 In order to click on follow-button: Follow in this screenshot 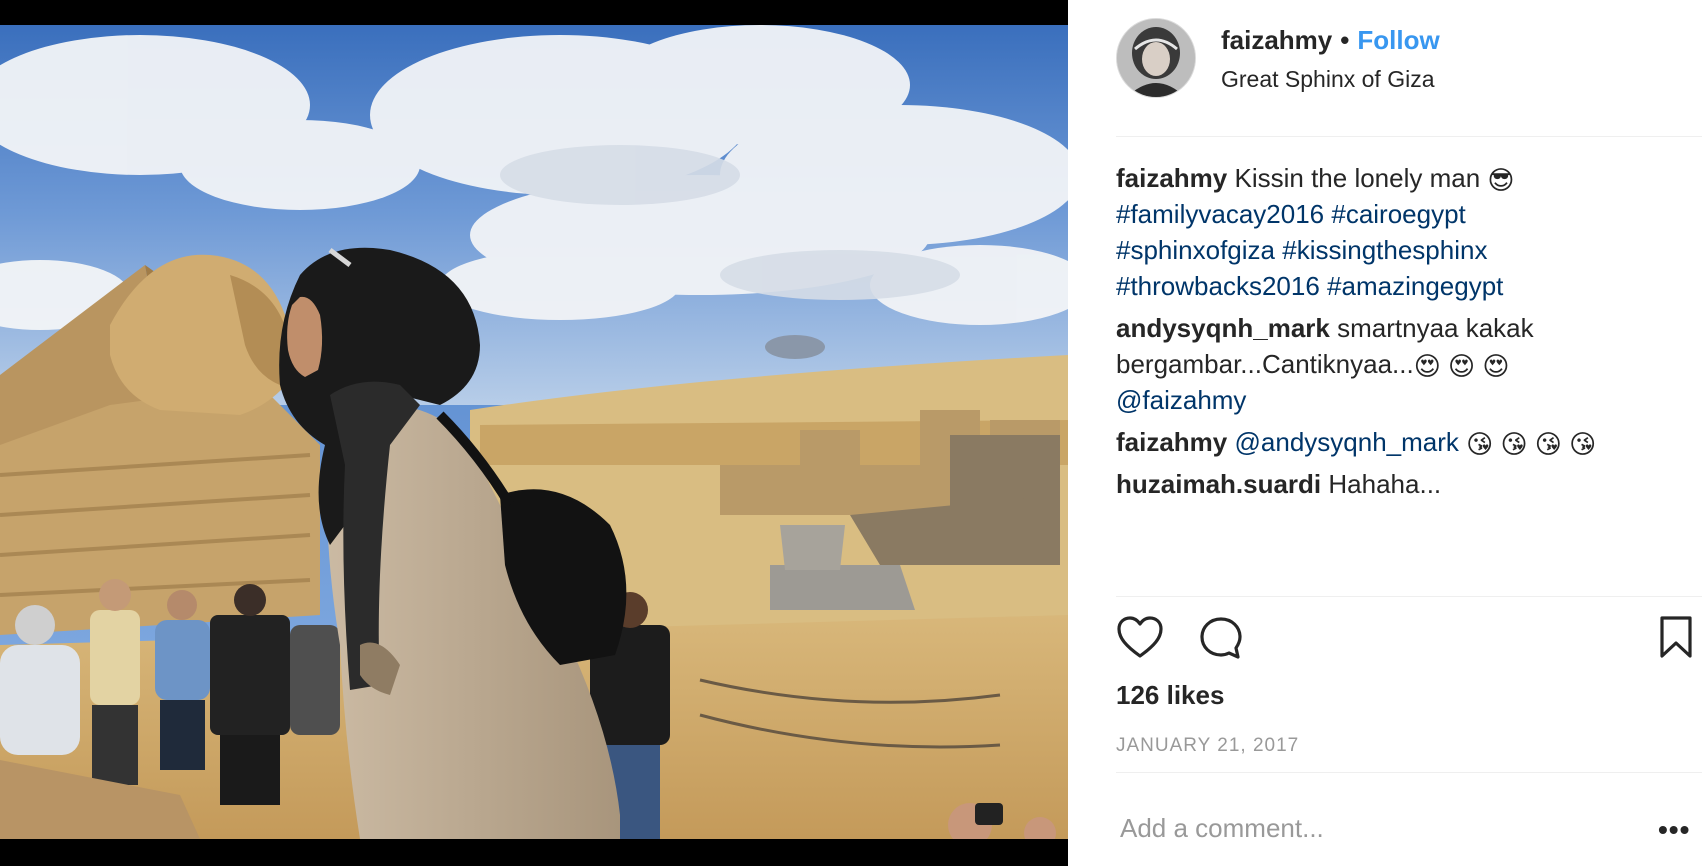, I will do `click(1398, 40)`.